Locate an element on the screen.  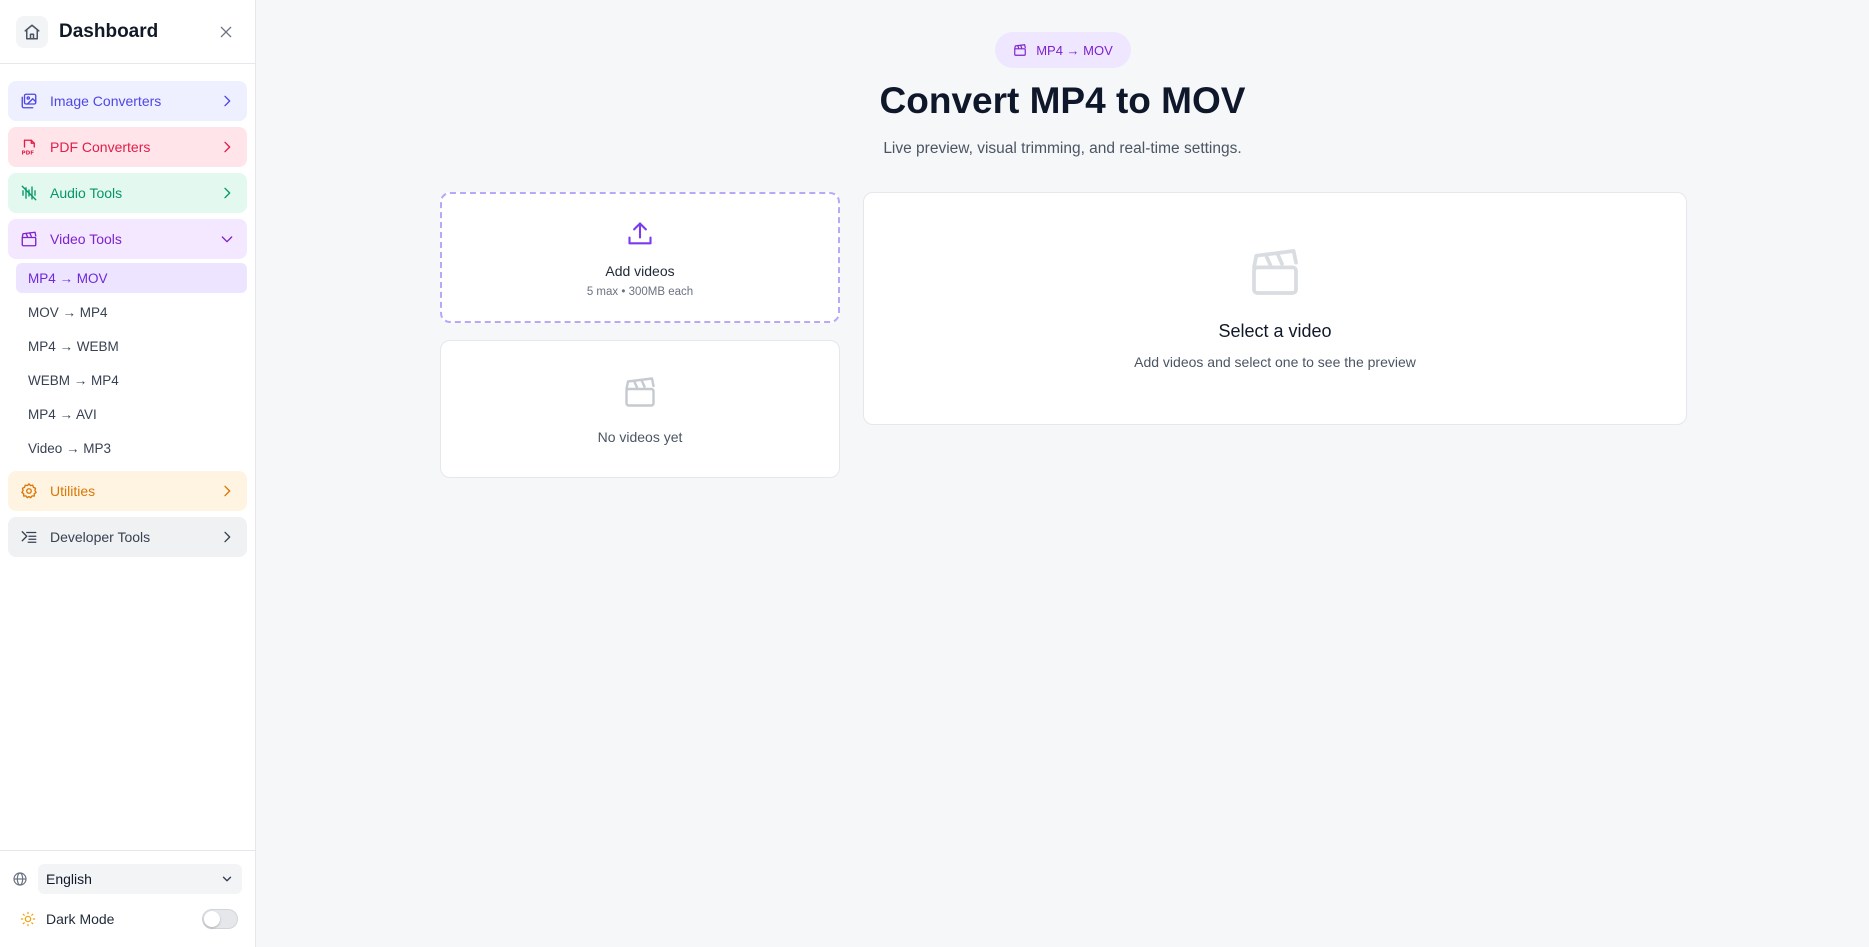
sidebar-item-video-to-mp3: Video → MP3 is located at coordinates (131, 448).